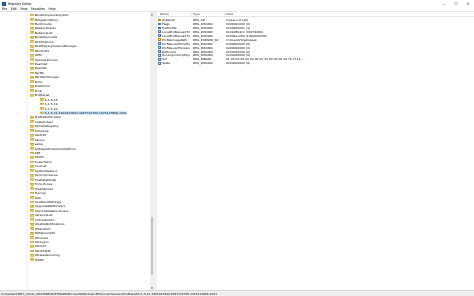  Describe the element at coordinates (20, 3) in the screenshot. I see `window-title: Registry Editor` at that location.